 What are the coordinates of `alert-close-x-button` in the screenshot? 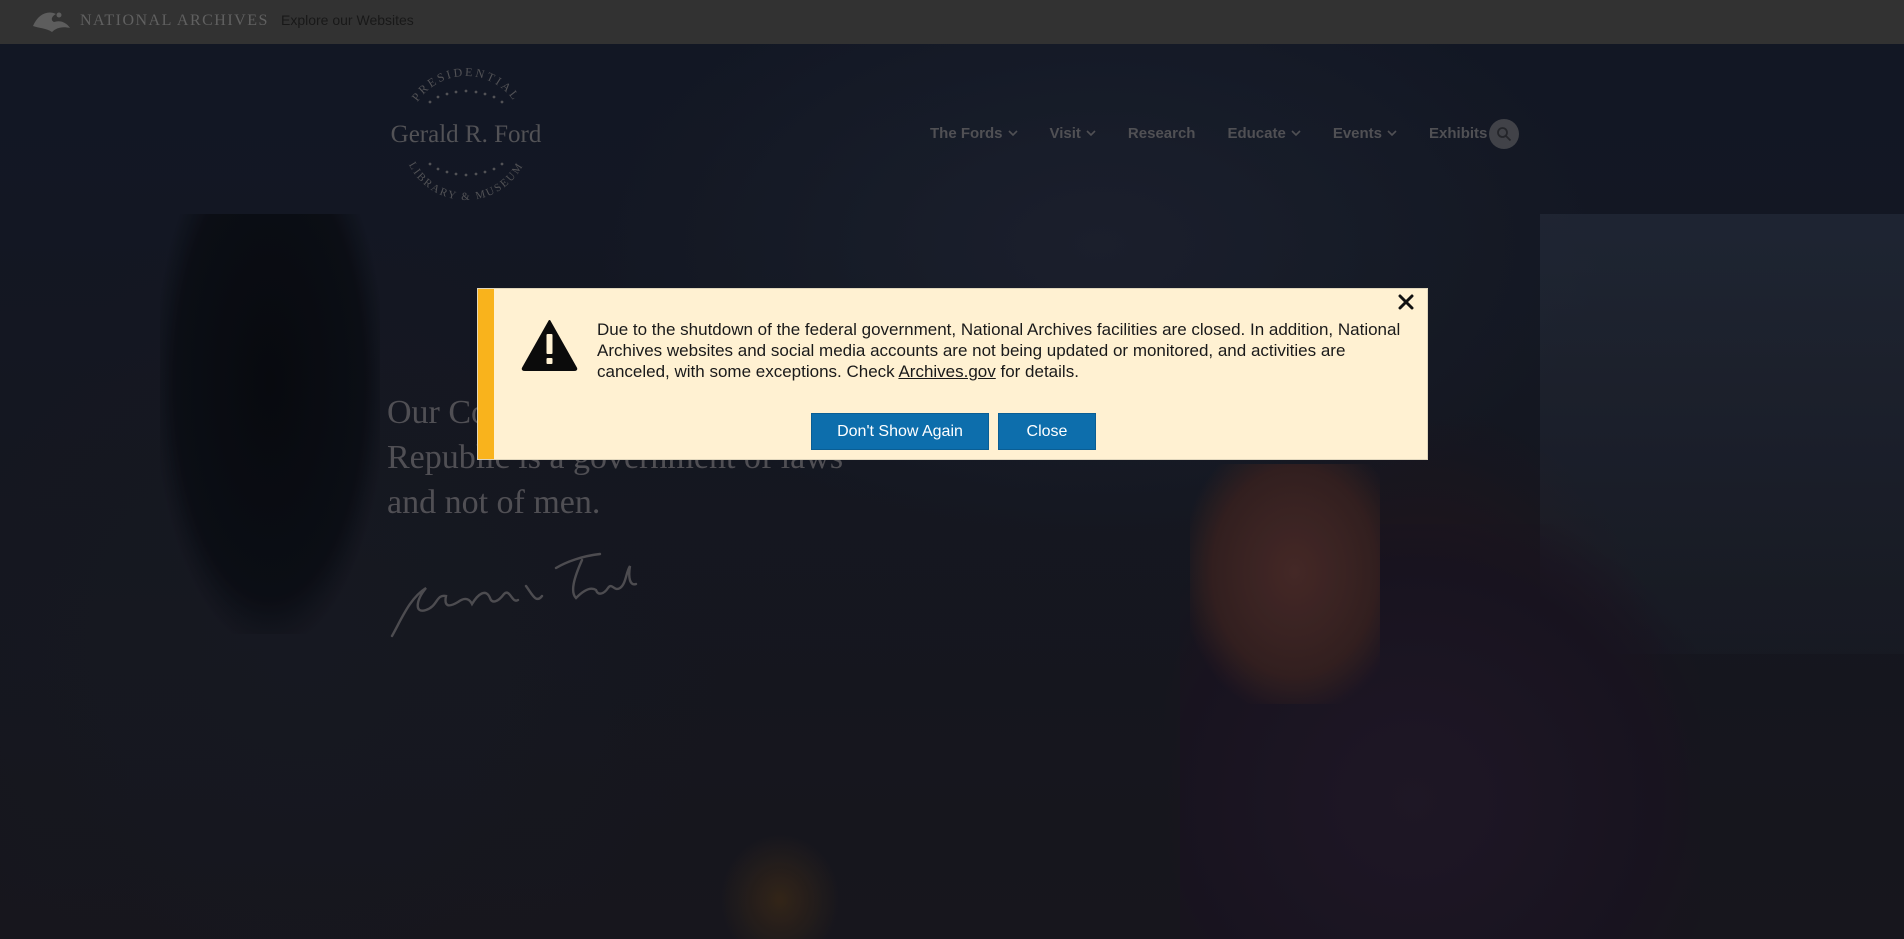 It's located at (1406, 302).